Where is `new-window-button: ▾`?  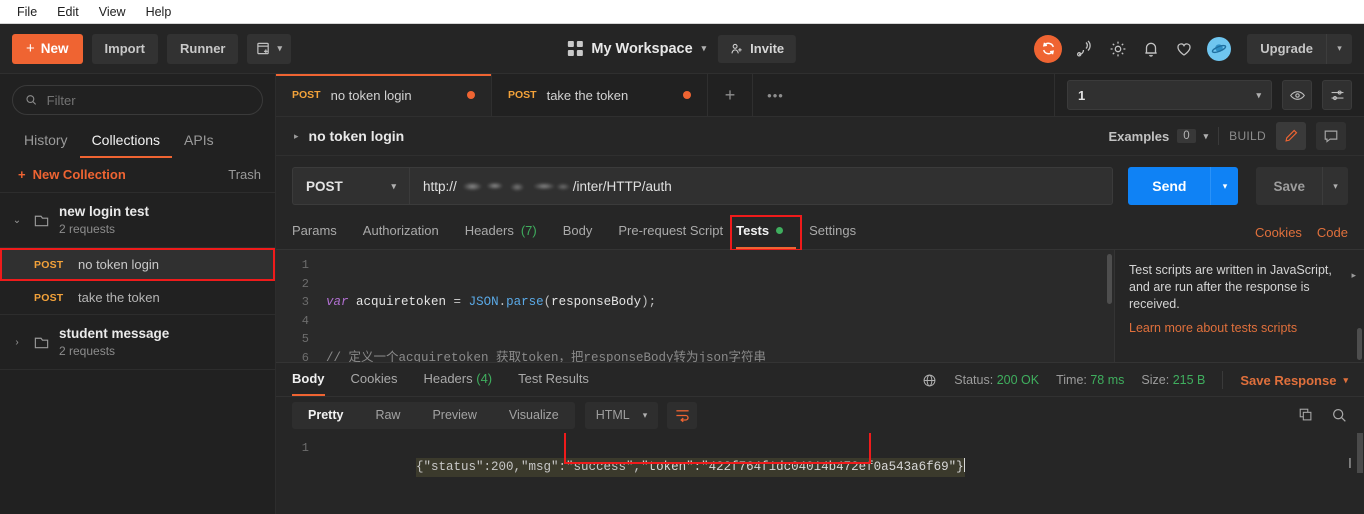 new-window-button: ▾ is located at coordinates (269, 48).